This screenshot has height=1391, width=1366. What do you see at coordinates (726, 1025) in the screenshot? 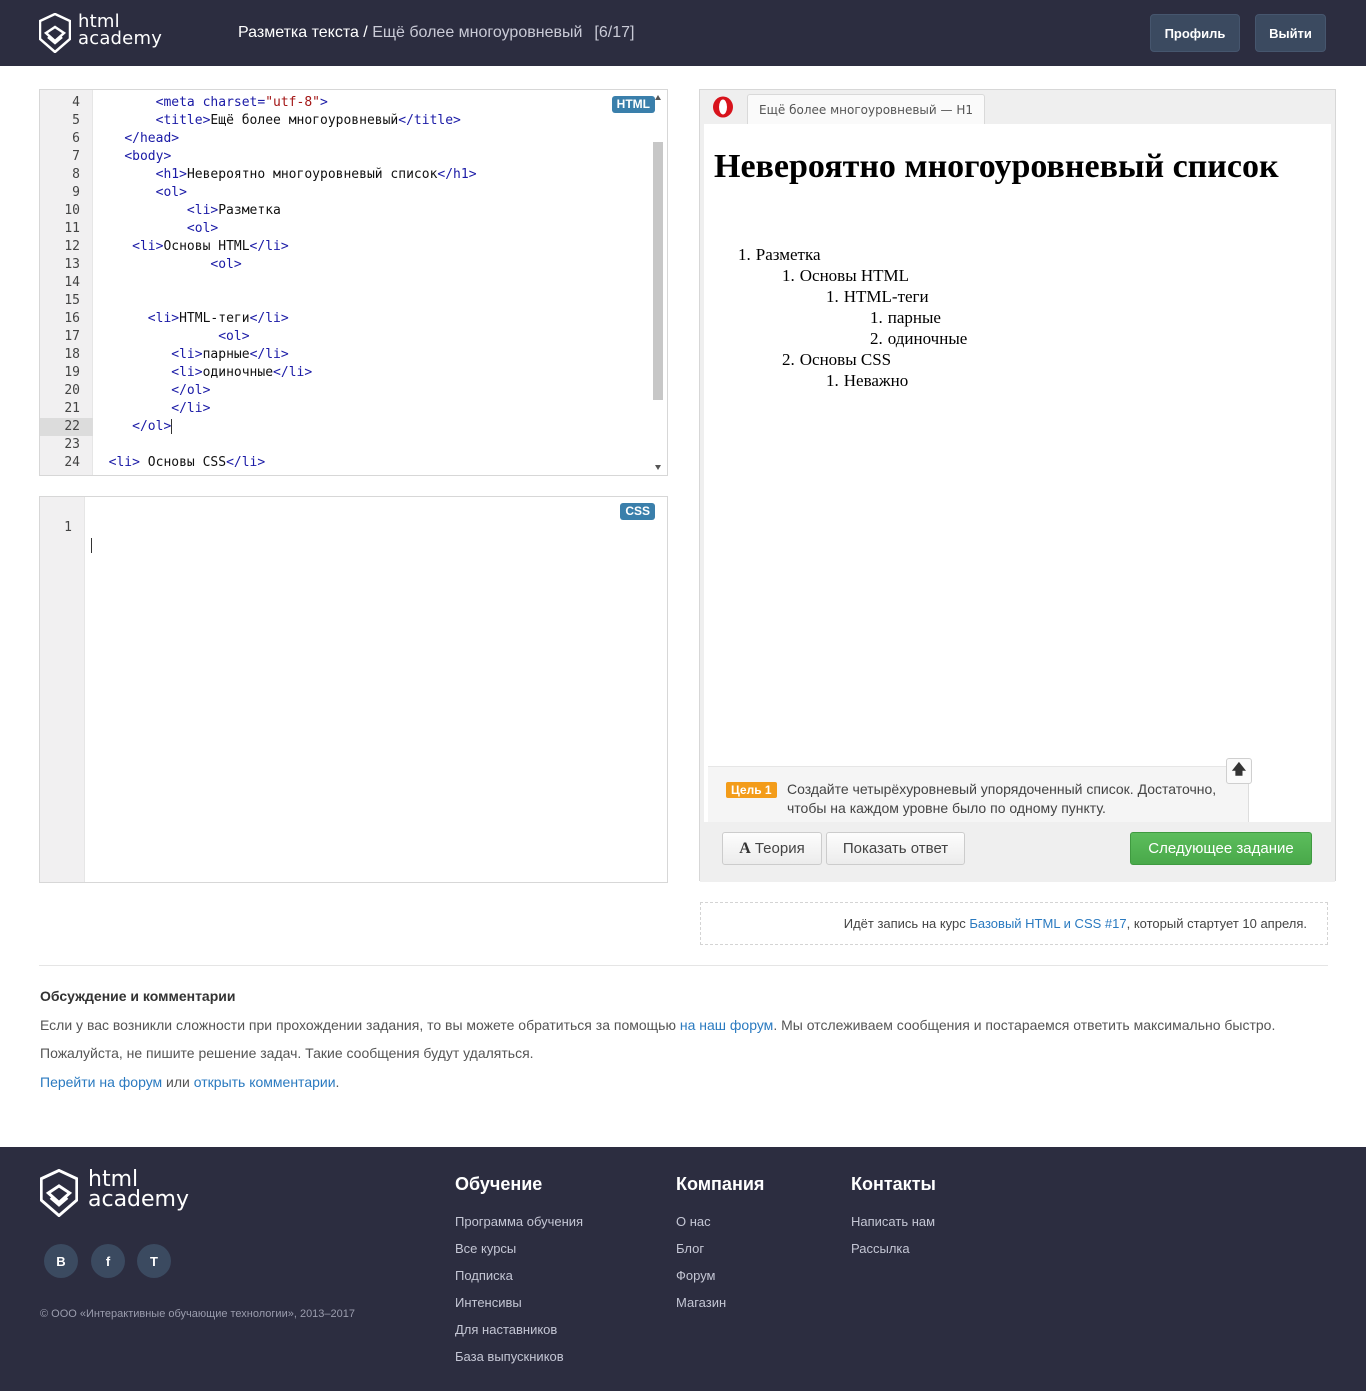
I see `forum-inline-link: на наш форум` at bounding box center [726, 1025].